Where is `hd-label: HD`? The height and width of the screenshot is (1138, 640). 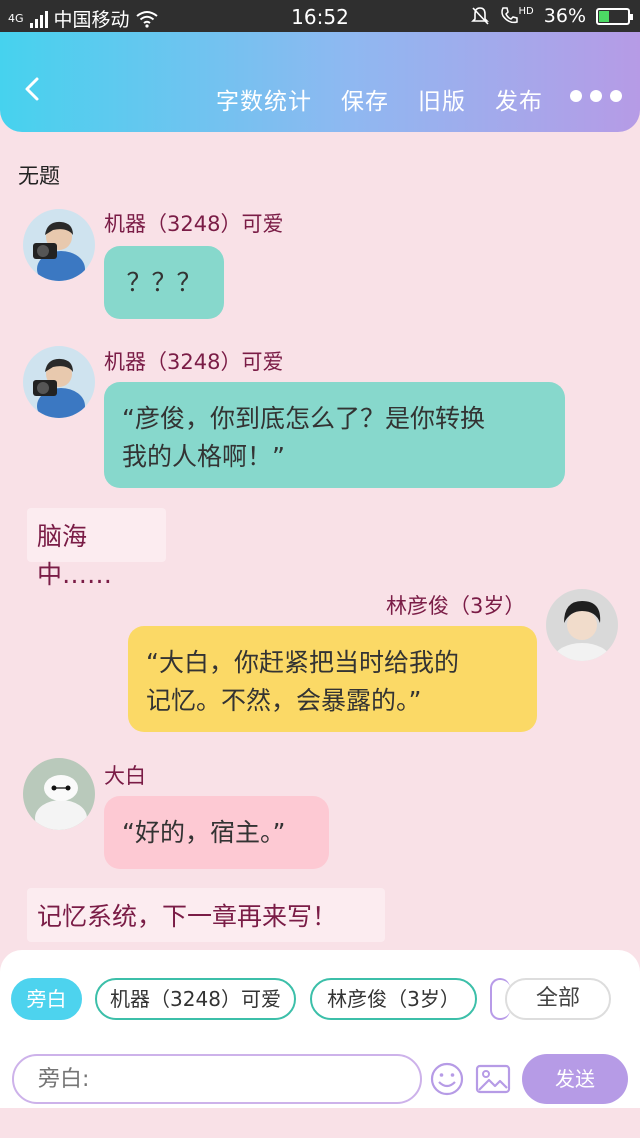
hd-label: HD is located at coordinates (526, 11).